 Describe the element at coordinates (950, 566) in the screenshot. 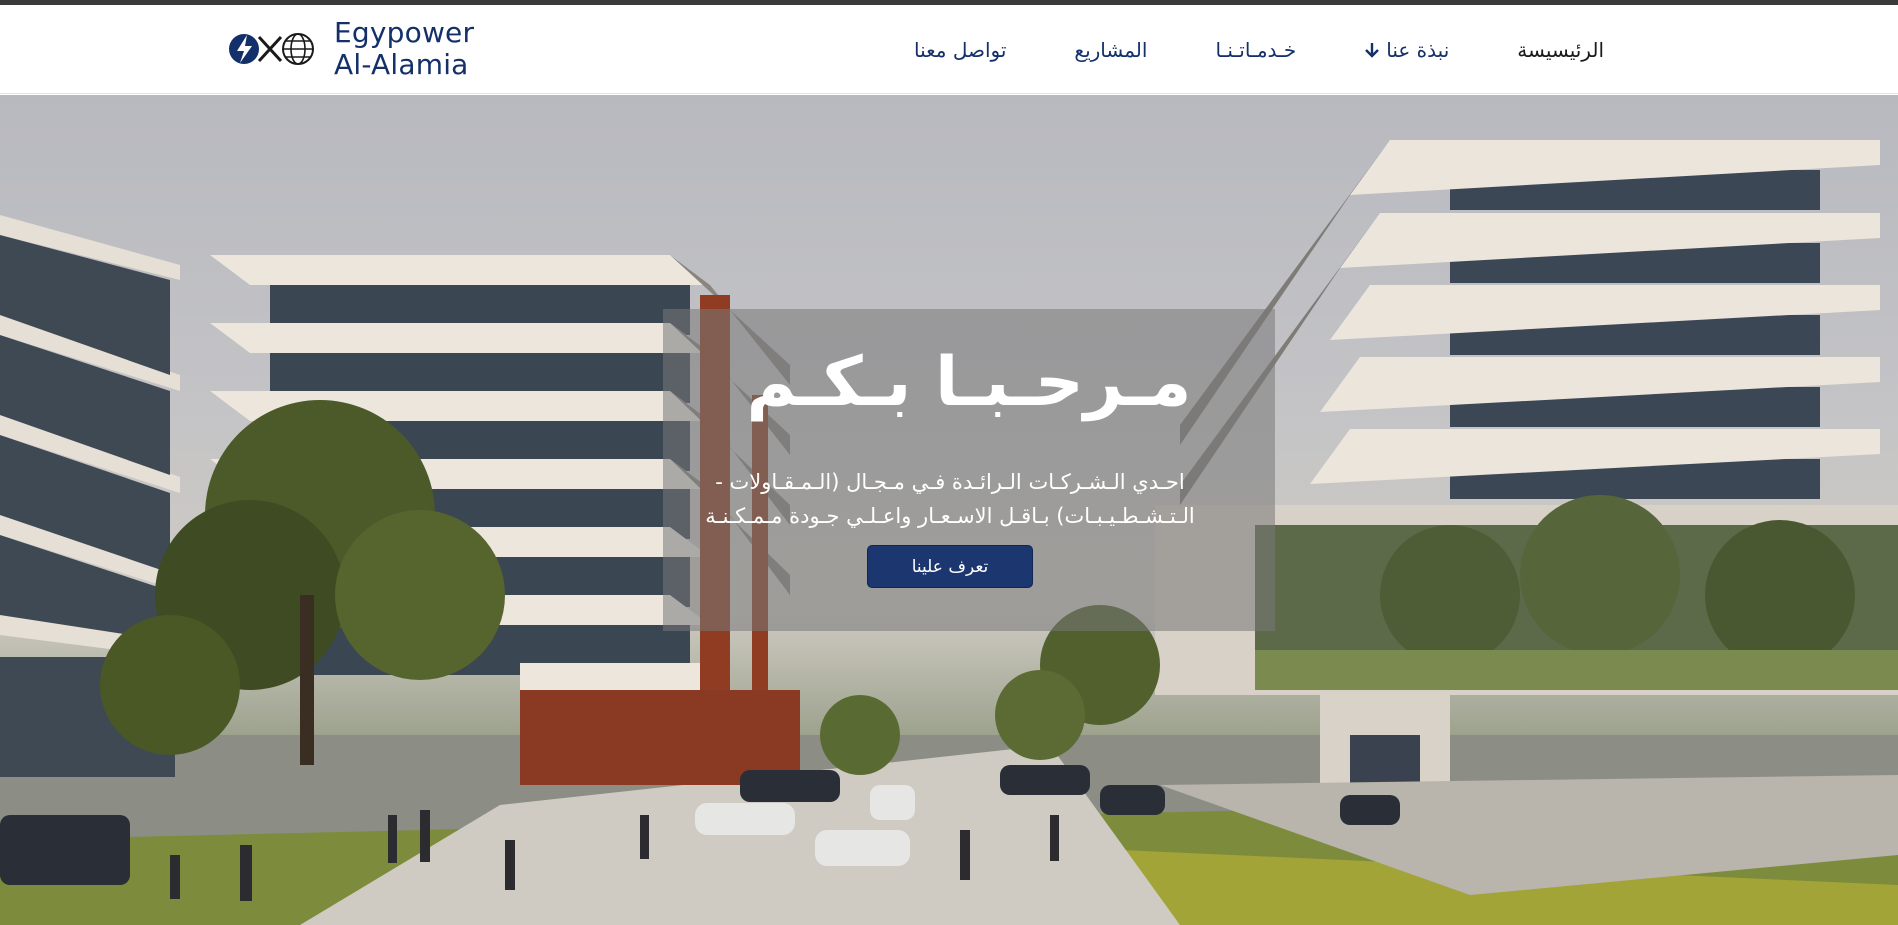

I see `learn-about-us-button: تعرف علينا` at that location.